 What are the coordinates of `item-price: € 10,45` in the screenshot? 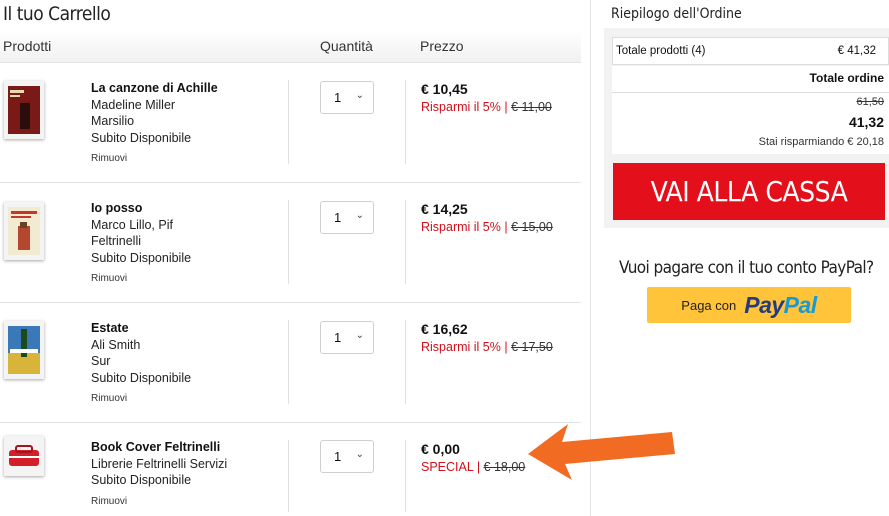 It's located at (444, 89).